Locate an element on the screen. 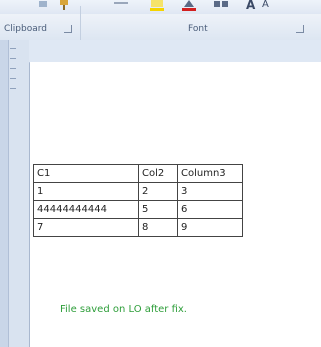 This screenshot has width=321, height=347. font-color-icon is located at coordinates (189, 7).